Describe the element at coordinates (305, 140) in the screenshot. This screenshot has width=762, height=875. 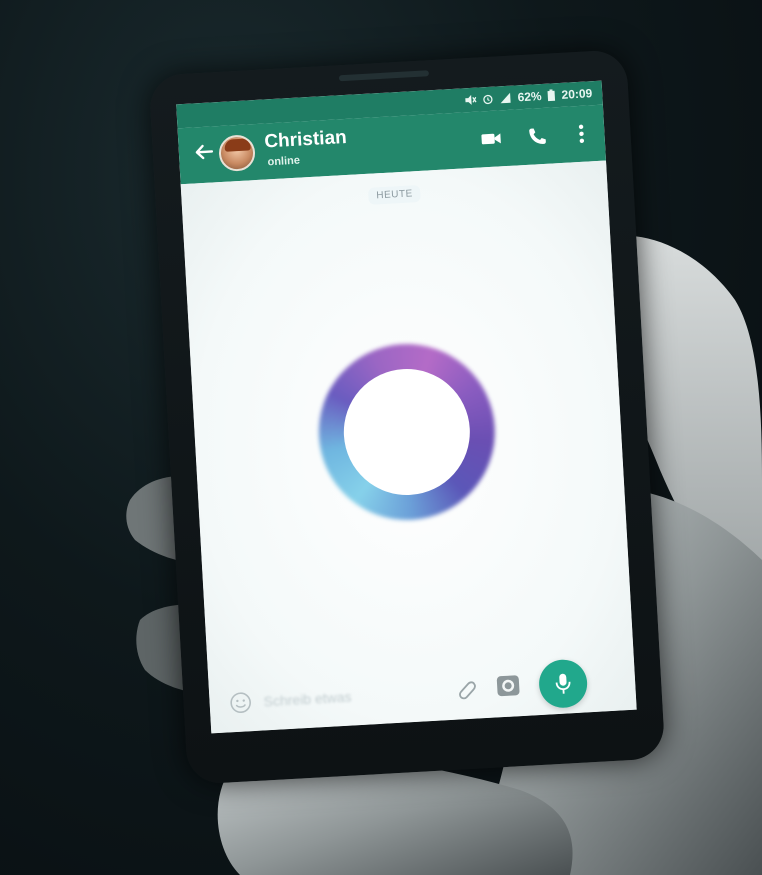
I see `contact-name: Christian` at that location.